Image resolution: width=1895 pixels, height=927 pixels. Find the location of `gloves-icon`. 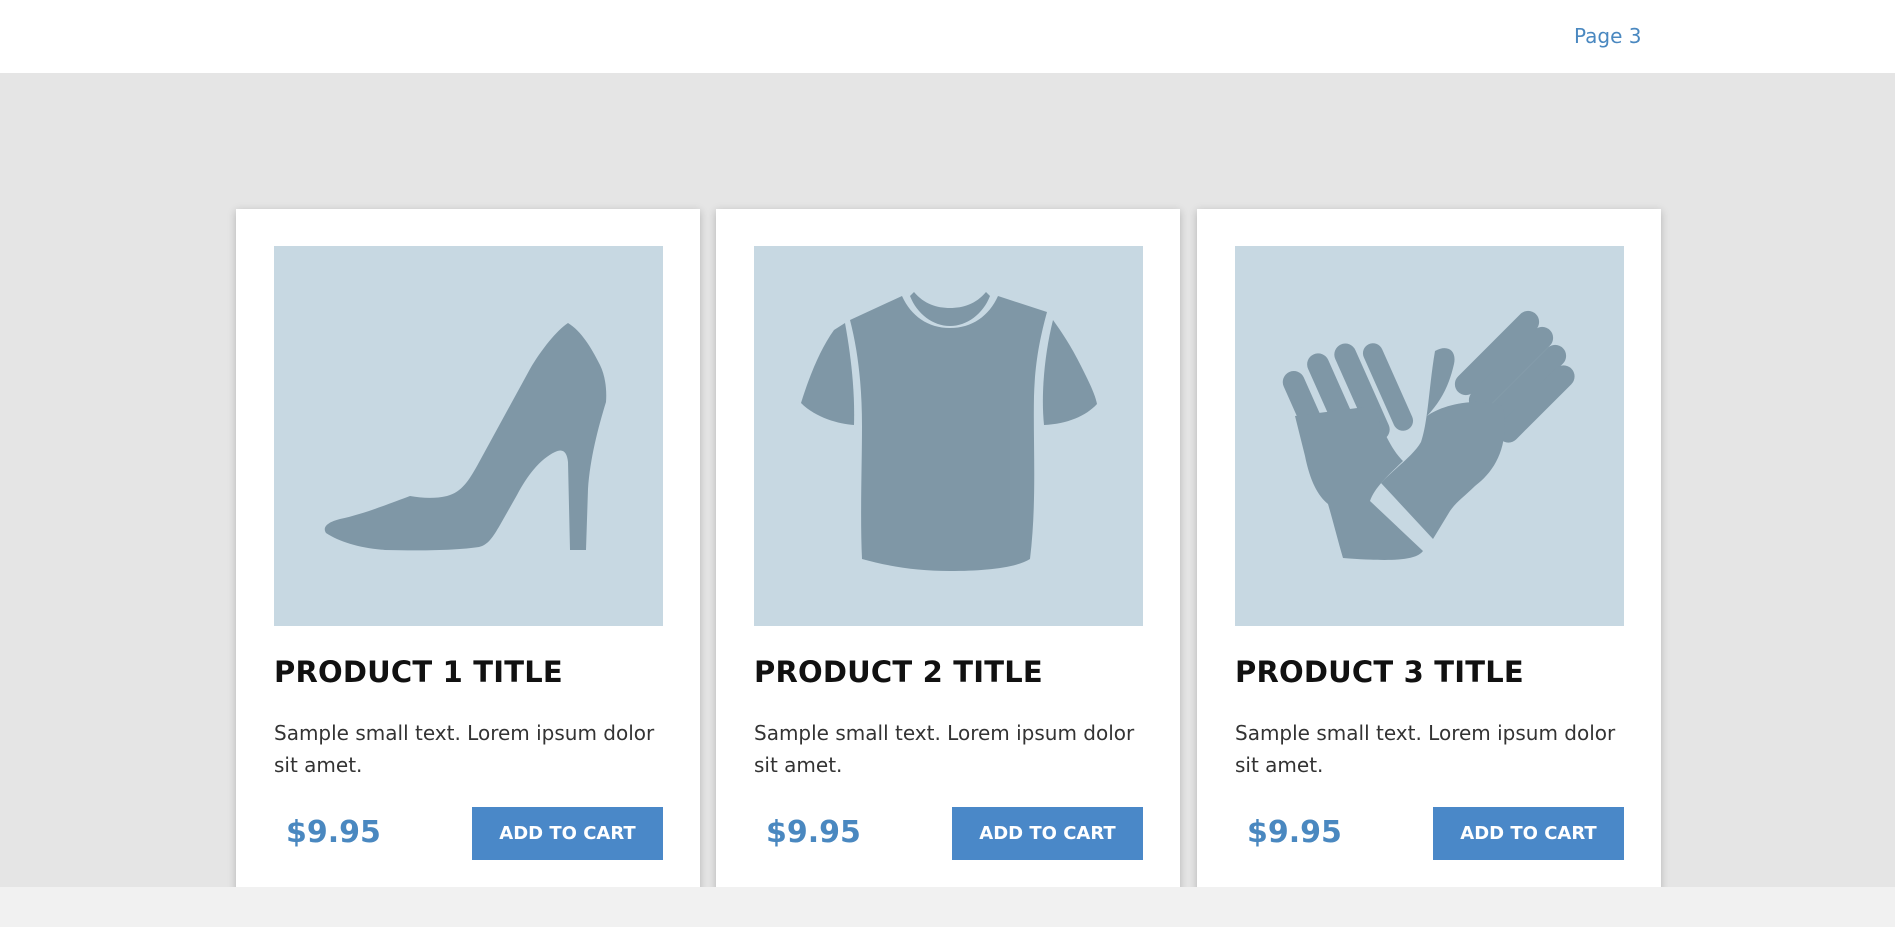

gloves-icon is located at coordinates (1428, 435).